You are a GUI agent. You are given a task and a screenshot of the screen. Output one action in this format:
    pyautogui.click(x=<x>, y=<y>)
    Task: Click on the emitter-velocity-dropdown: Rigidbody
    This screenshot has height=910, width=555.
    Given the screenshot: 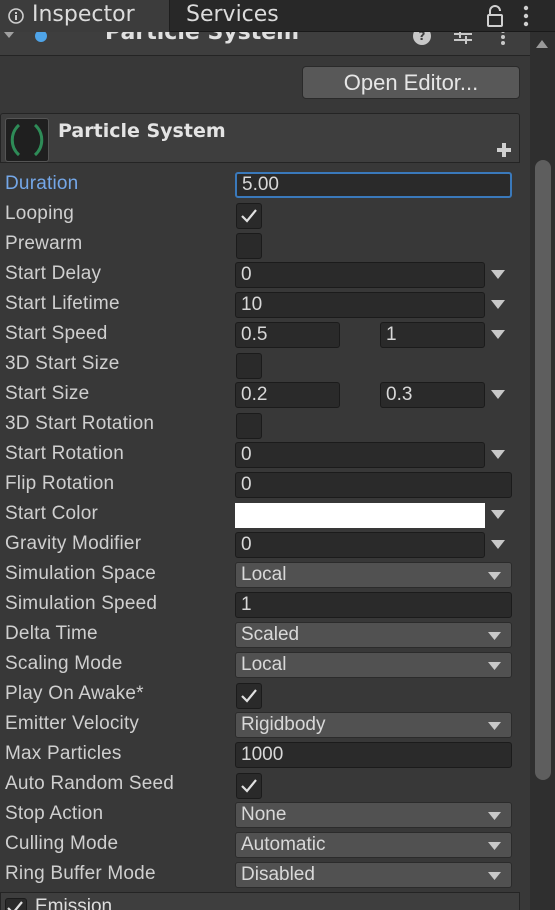 What is the action you would take?
    pyautogui.click(x=373, y=725)
    